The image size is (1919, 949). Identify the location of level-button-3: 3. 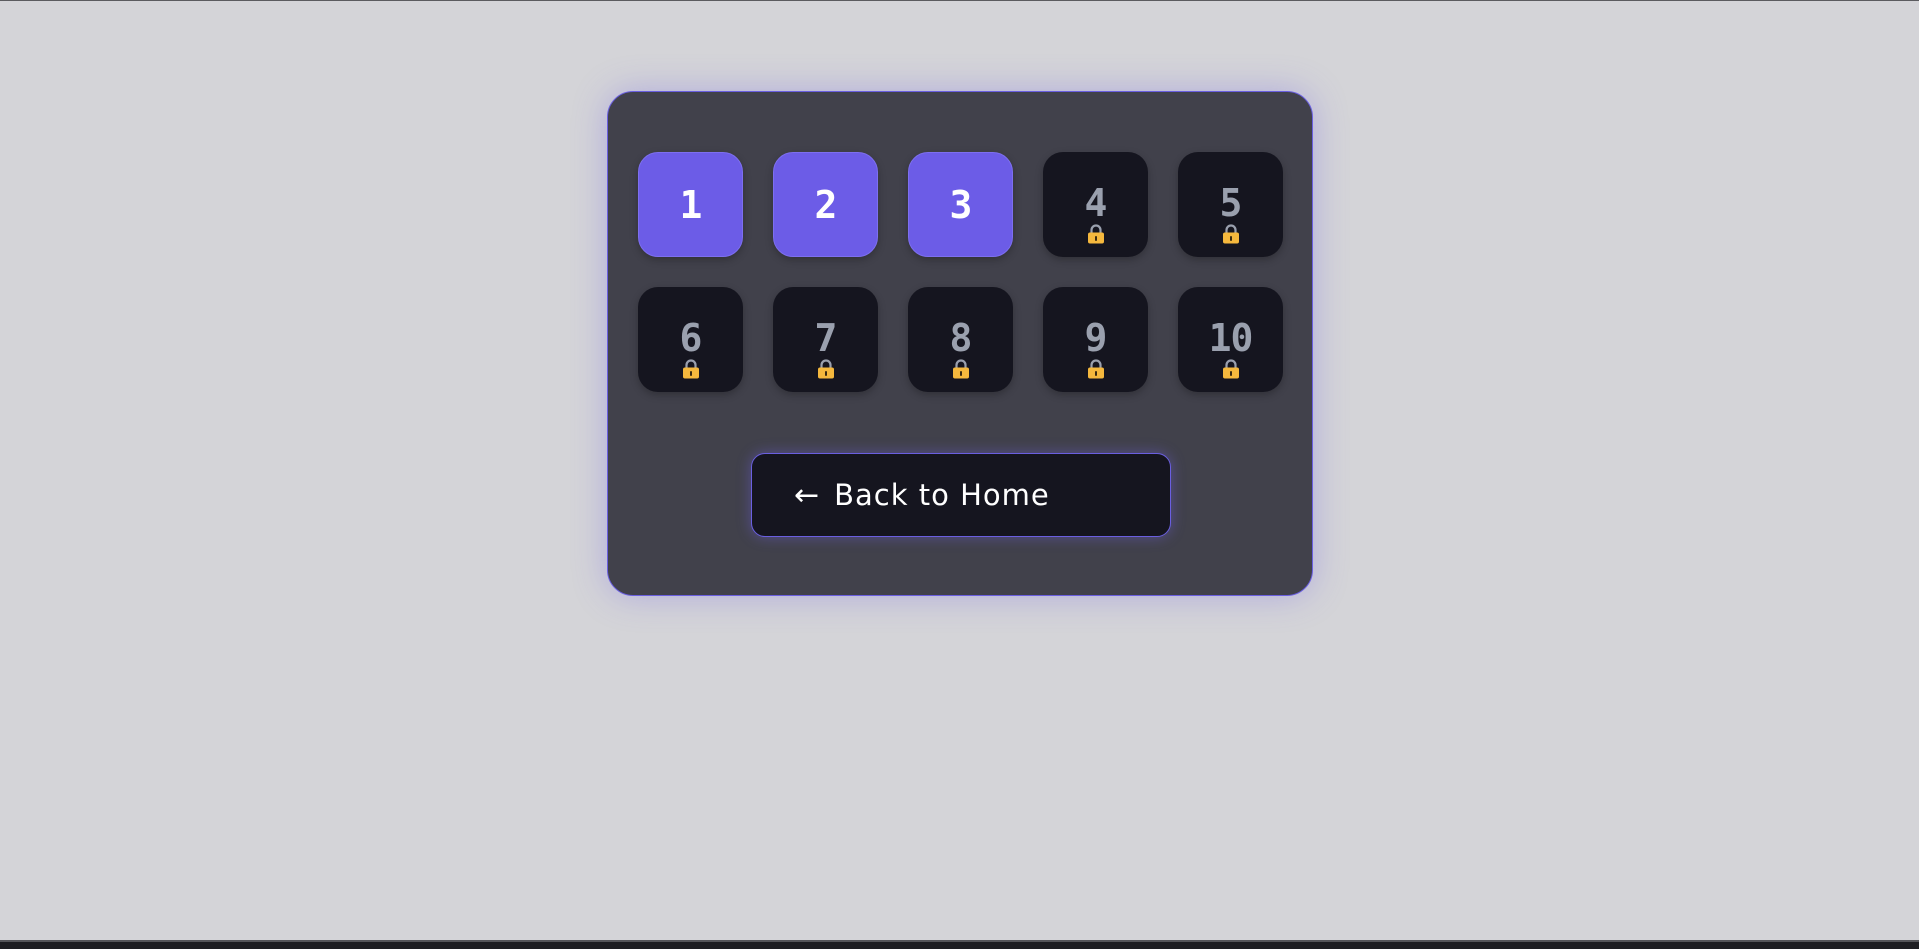
(960, 204).